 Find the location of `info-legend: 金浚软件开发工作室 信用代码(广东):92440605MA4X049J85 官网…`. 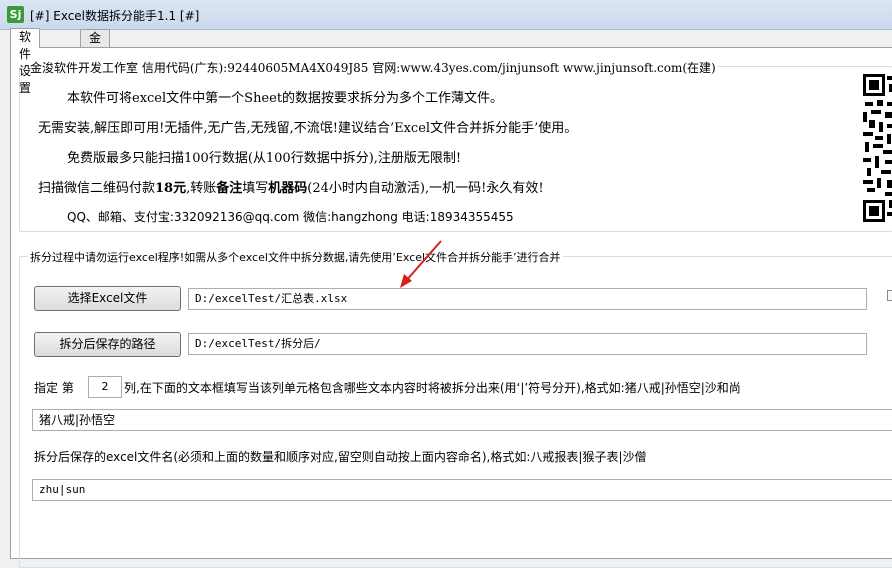

info-legend: 金浚软件开发工作室 信用代码(广东):92440605MA4X049J85 官网… is located at coordinates (373, 67).